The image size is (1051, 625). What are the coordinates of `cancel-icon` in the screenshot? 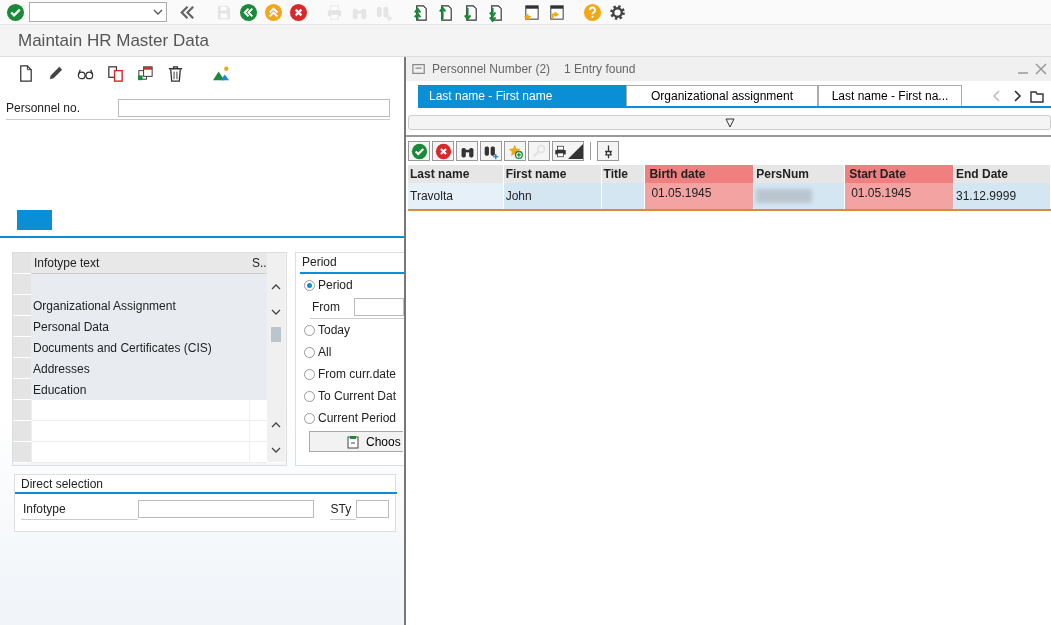 It's located at (443, 151).